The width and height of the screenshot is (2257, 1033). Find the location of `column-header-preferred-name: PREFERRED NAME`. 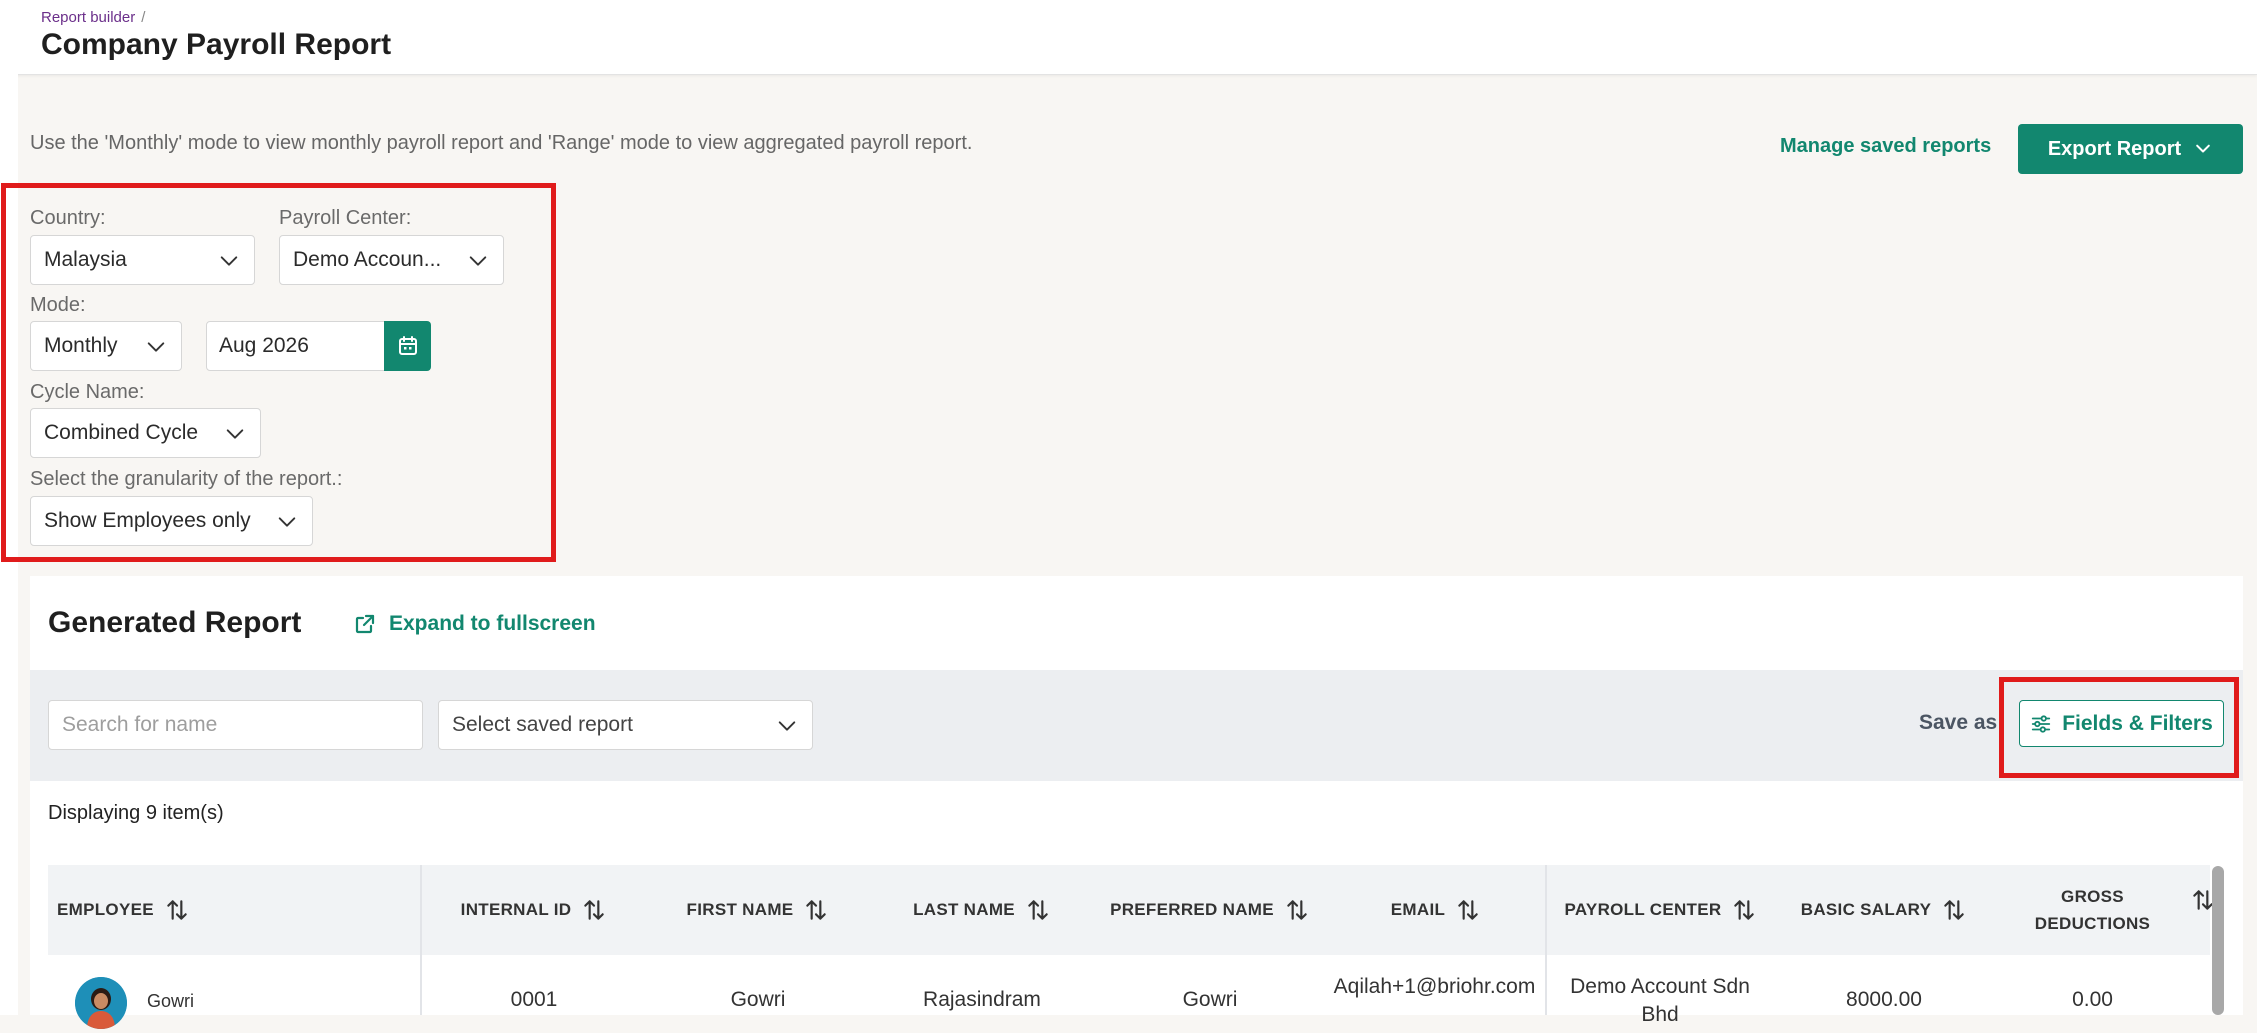

column-header-preferred-name: PREFERRED NAME is located at coordinates (1210, 910).